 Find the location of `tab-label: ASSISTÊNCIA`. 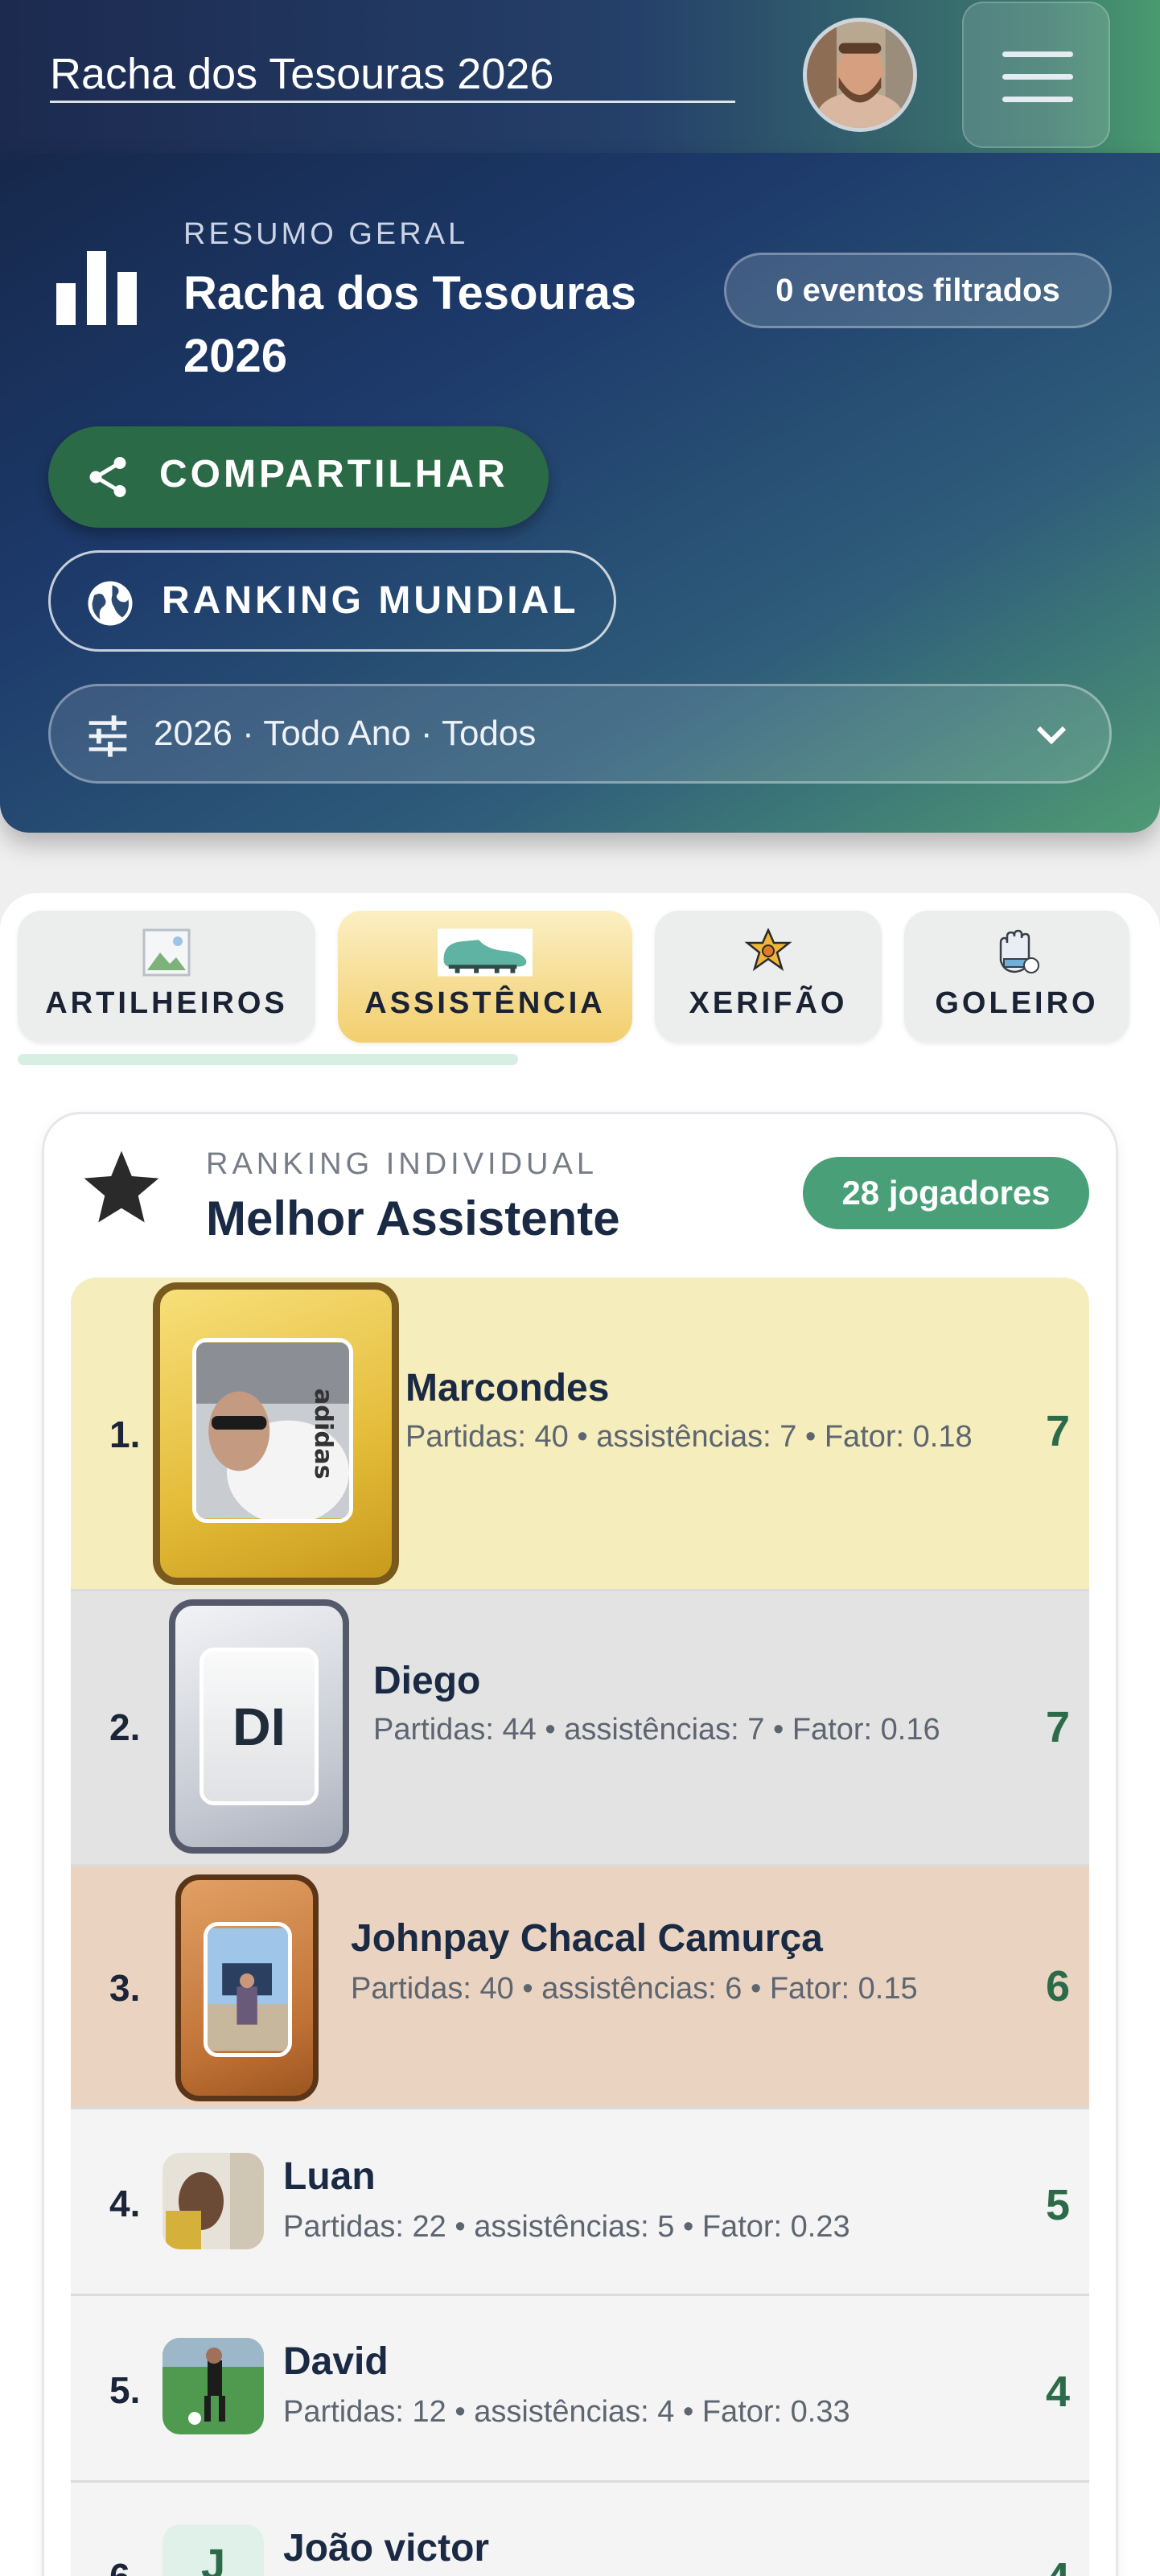

tab-label: ASSISTÊNCIA is located at coordinates (485, 1003).